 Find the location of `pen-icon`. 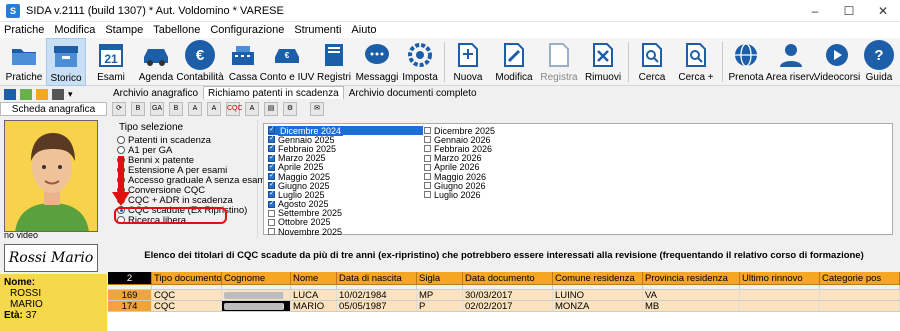

pen-icon is located at coordinates (42, 94).